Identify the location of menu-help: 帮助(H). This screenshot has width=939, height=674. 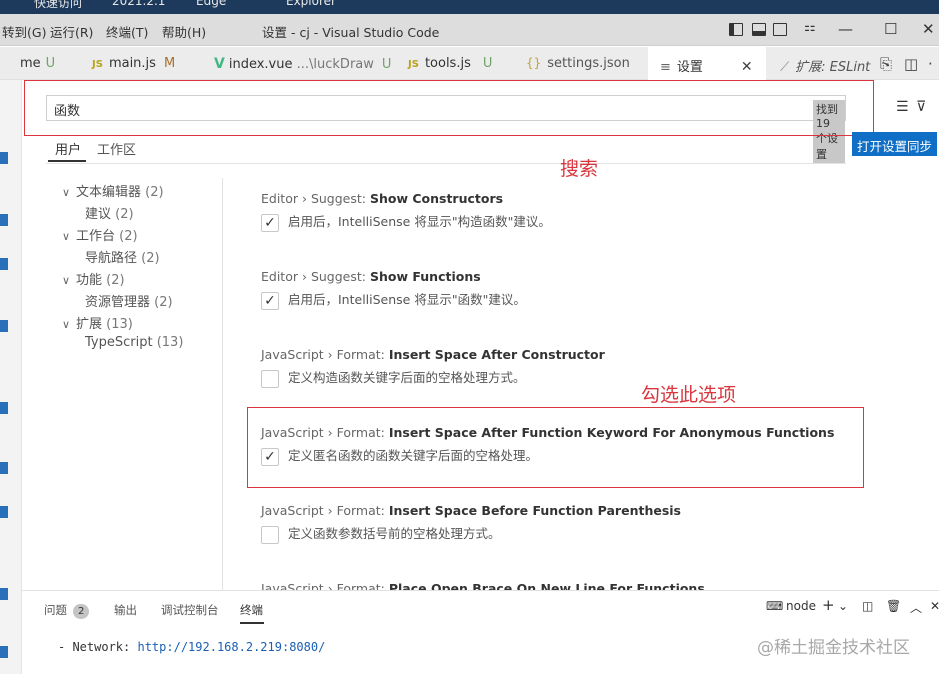
(184, 31).